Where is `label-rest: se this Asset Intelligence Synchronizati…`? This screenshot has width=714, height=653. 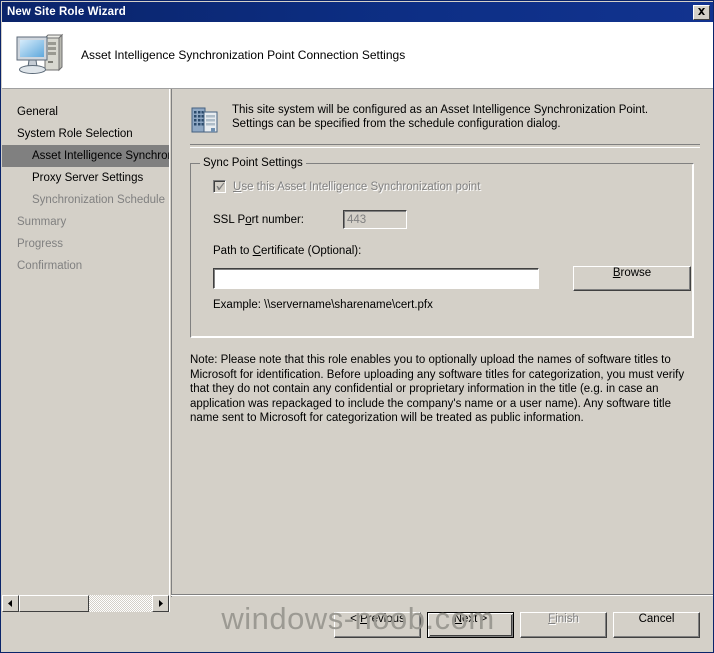 label-rest: se this Asset Intelligence Synchronizati… is located at coordinates (361, 186).